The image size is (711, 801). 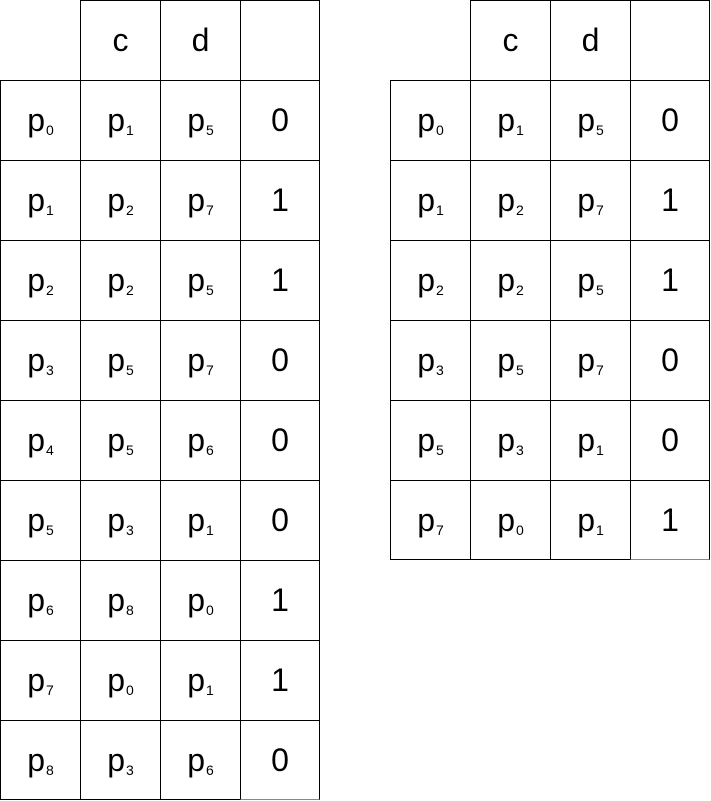 I want to click on table-row: p7 p0 p1 1, so click(x=550, y=520).